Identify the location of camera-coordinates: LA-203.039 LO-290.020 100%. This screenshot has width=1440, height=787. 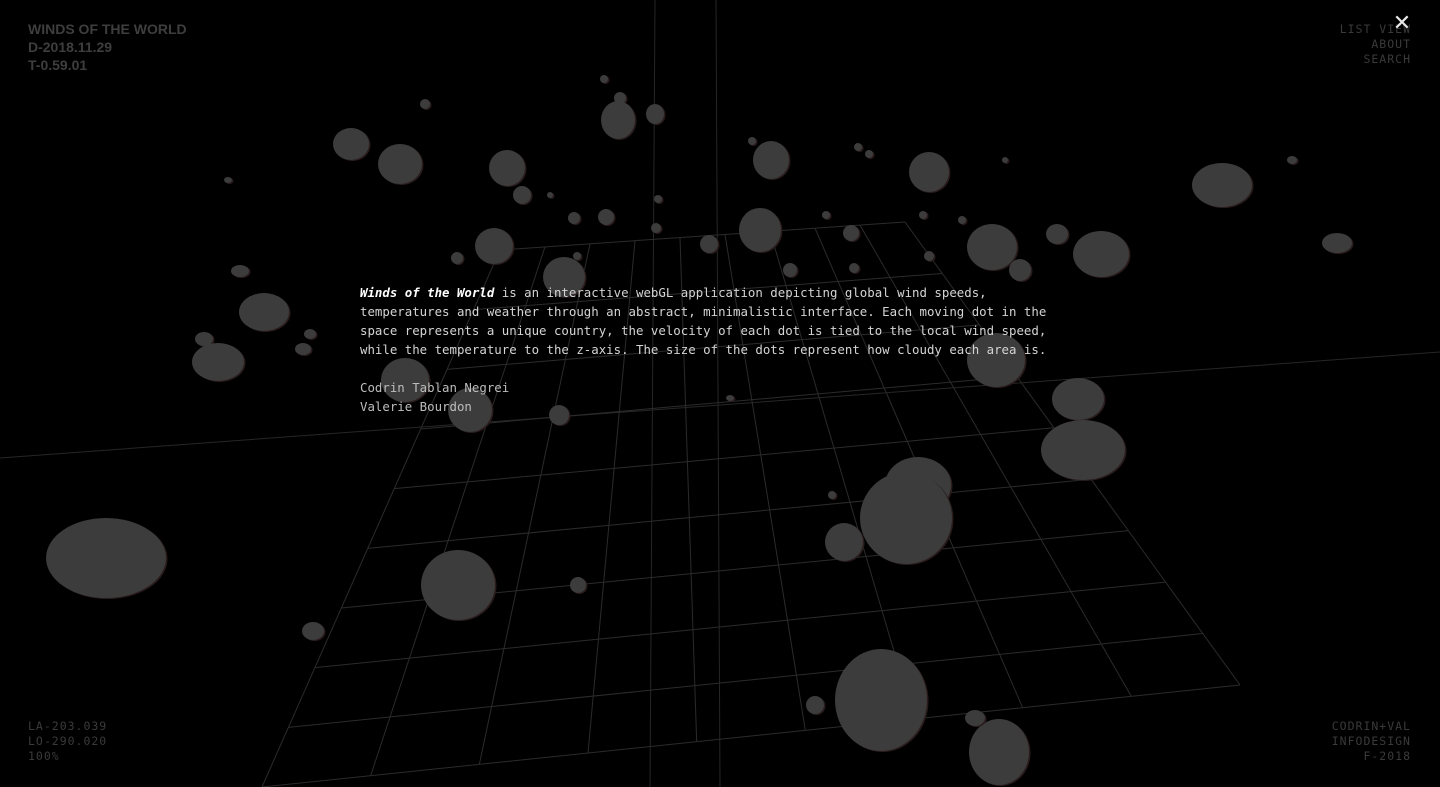
(67, 741).